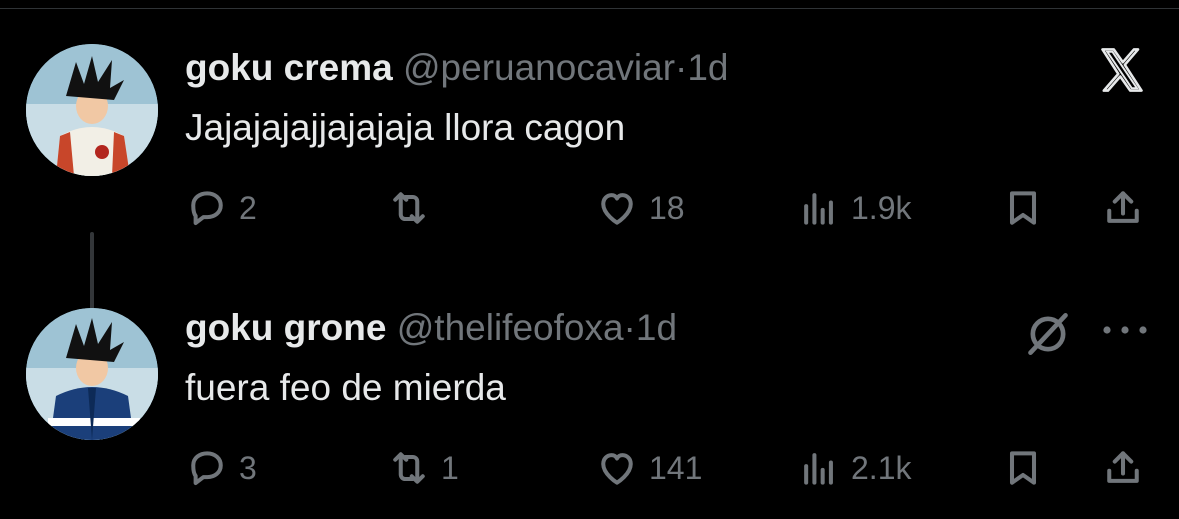 The width and height of the screenshot is (1179, 519). I want to click on like-button: 18, so click(640, 208).